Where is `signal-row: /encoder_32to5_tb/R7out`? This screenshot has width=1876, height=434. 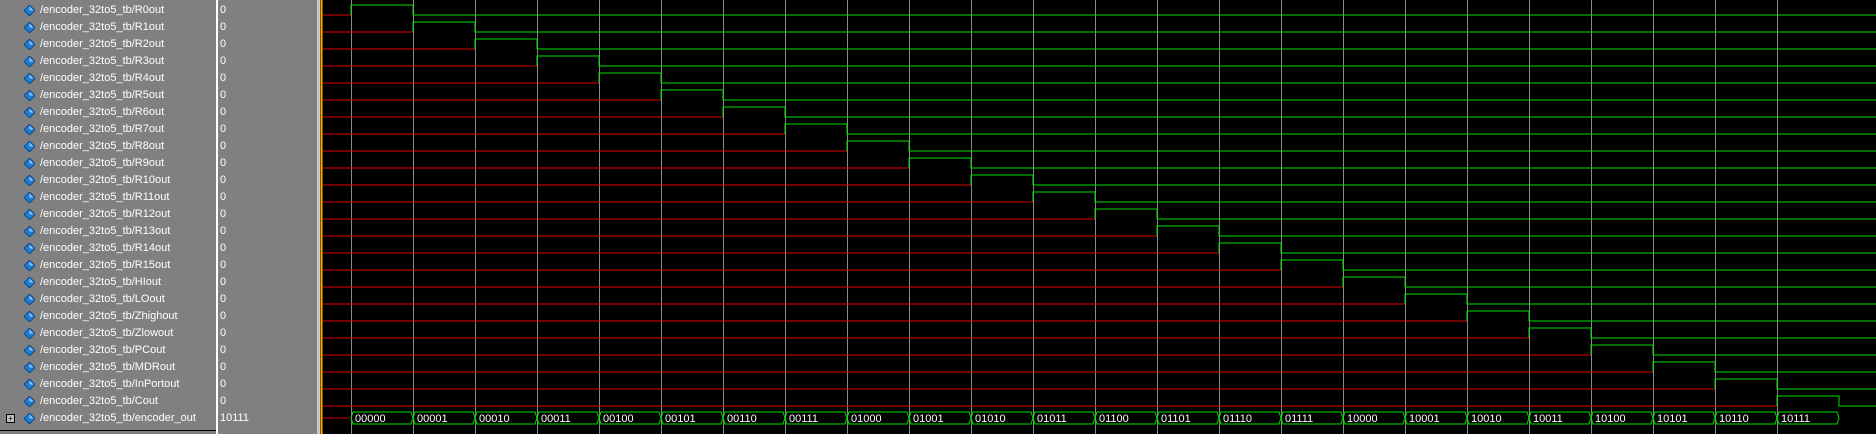
signal-row: /encoder_32to5_tb/R7out is located at coordinates (108, 129).